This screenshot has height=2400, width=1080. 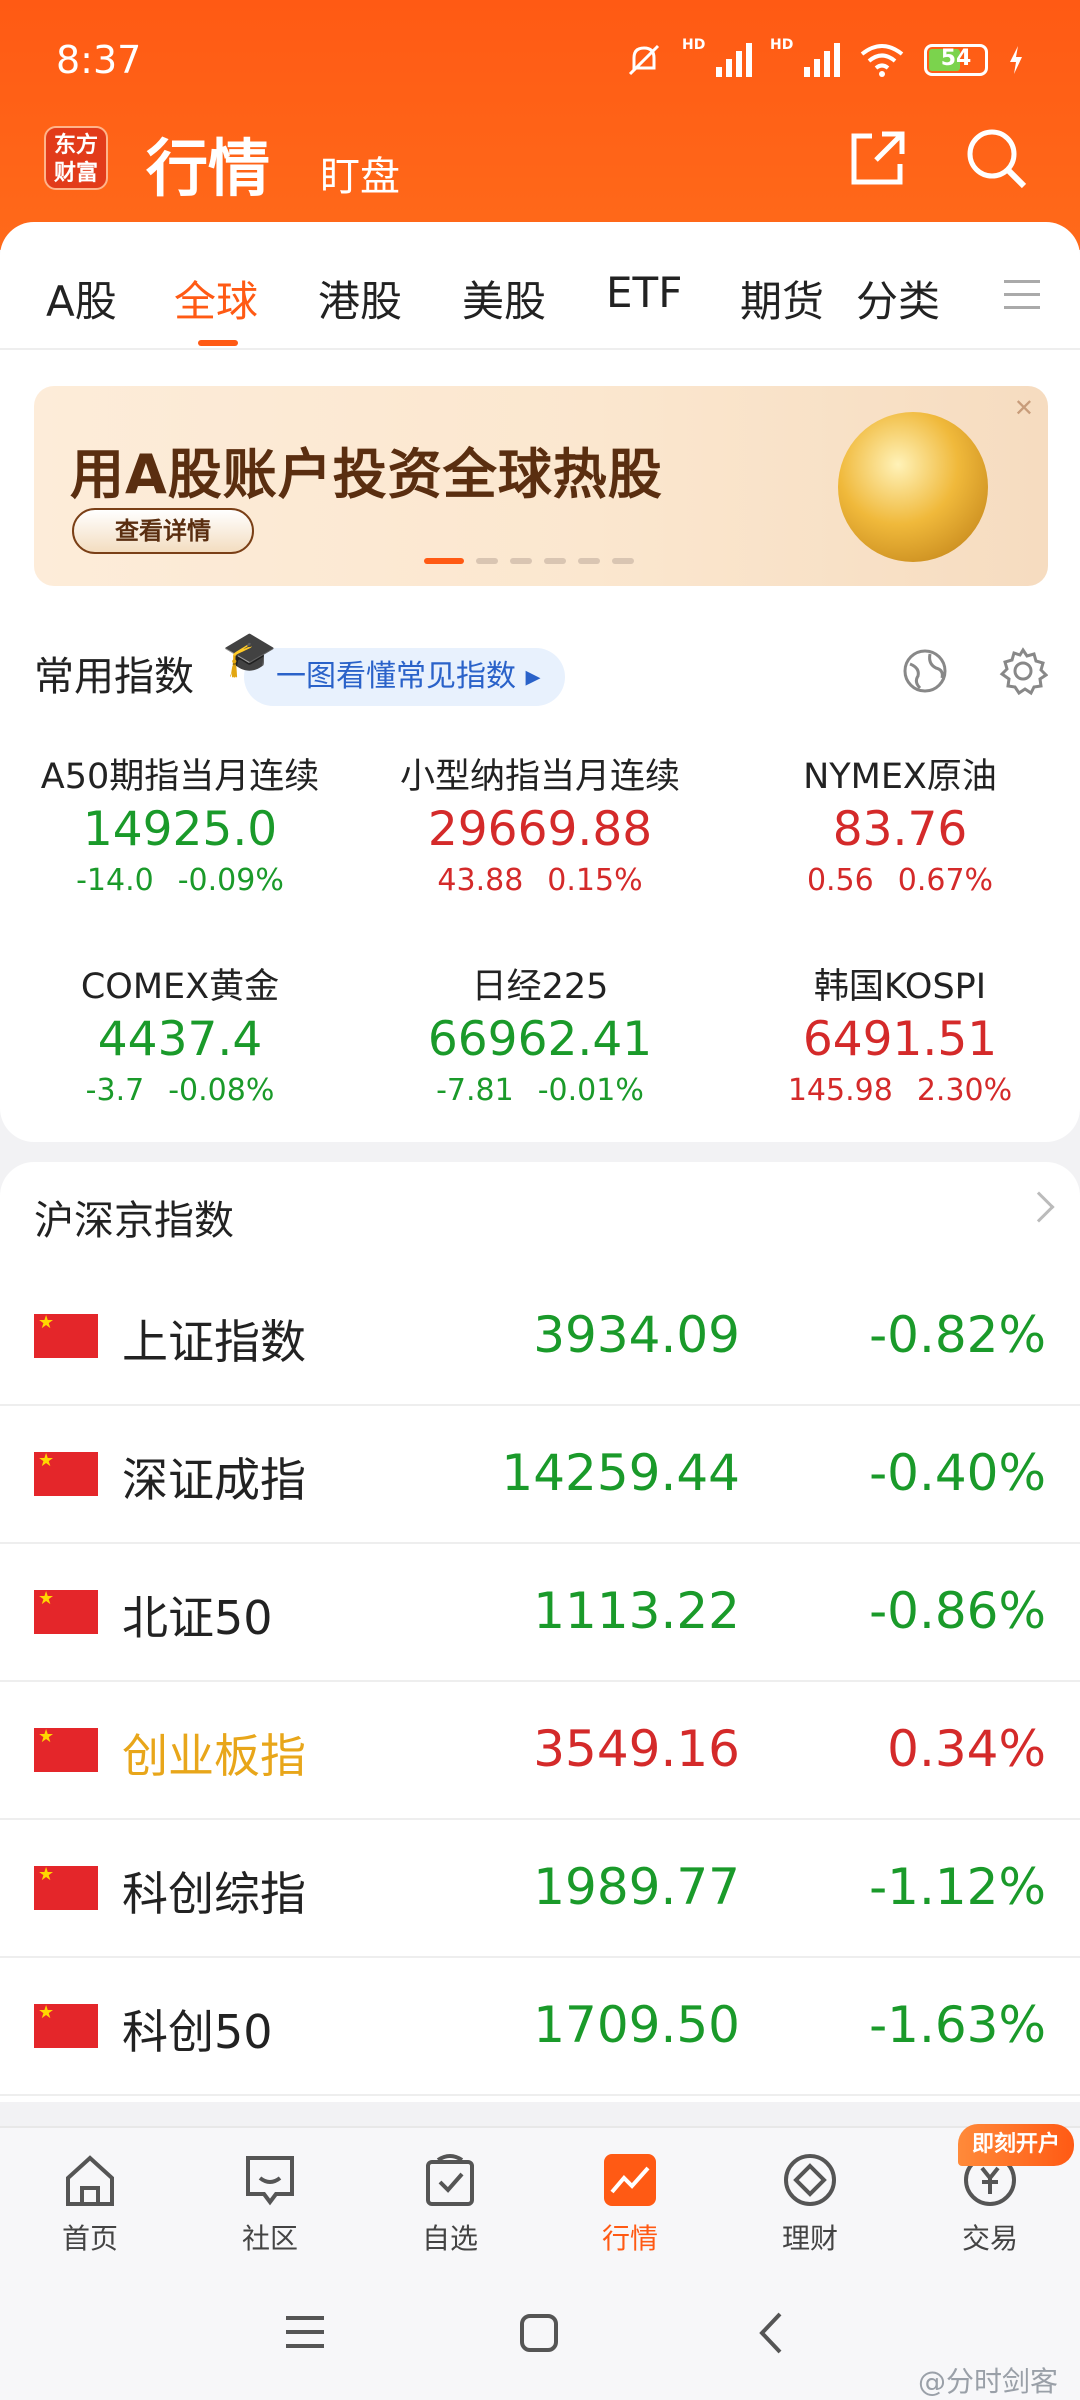 I want to click on index-name: COMEX黄金, so click(x=180, y=987).